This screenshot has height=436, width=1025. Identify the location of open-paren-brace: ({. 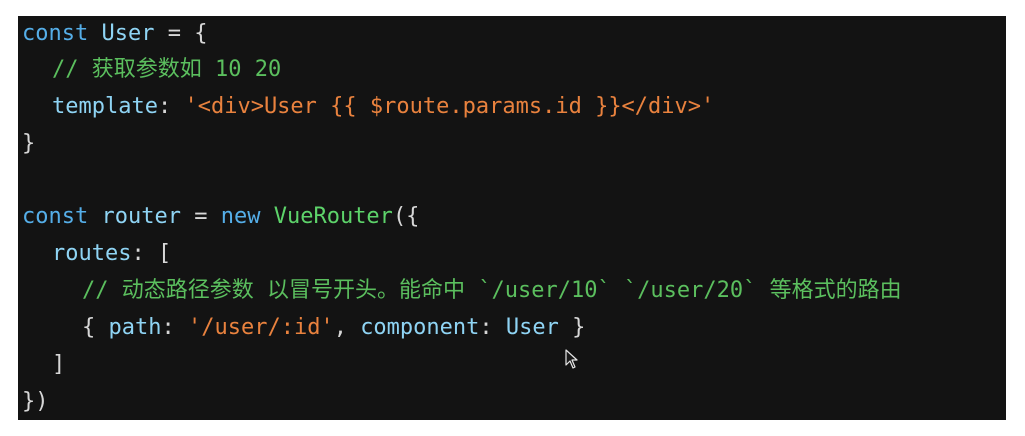
(406, 216).